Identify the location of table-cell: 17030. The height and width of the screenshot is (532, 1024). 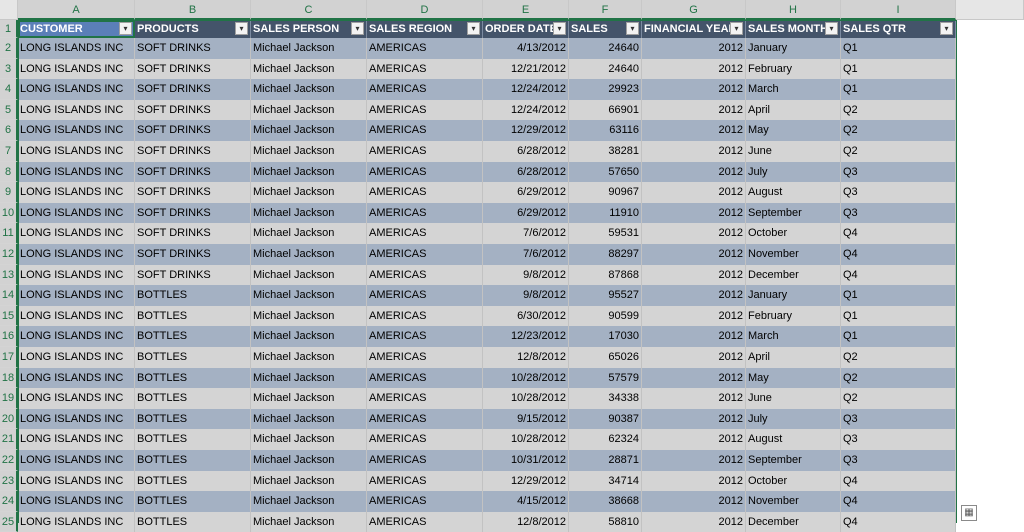
(605, 336).